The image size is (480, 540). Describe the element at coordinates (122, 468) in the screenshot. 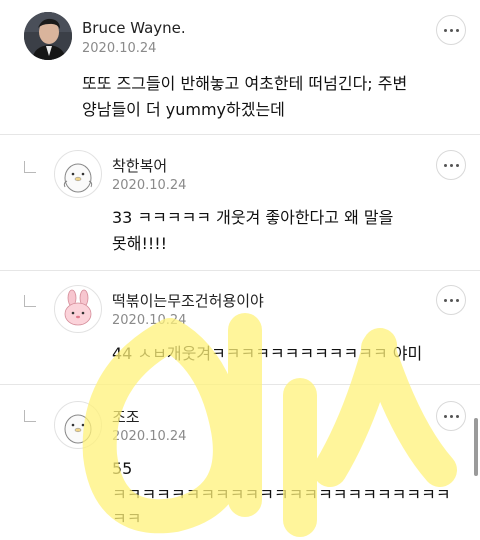

I see `comment-text-line: 55` at that location.